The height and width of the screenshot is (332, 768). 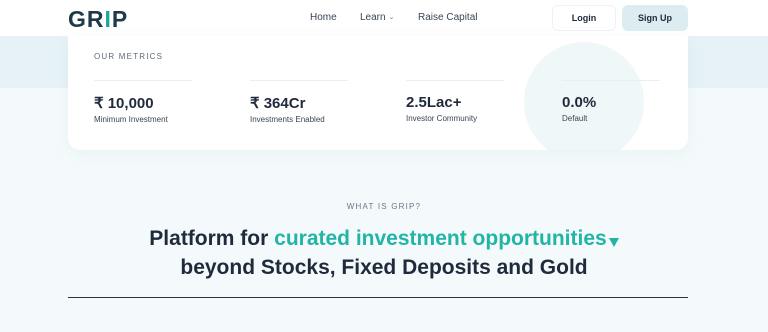 What do you see at coordinates (384, 206) in the screenshot?
I see `section-eyebrow: WHAT IS GRIP?` at bounding box center [384, 206].